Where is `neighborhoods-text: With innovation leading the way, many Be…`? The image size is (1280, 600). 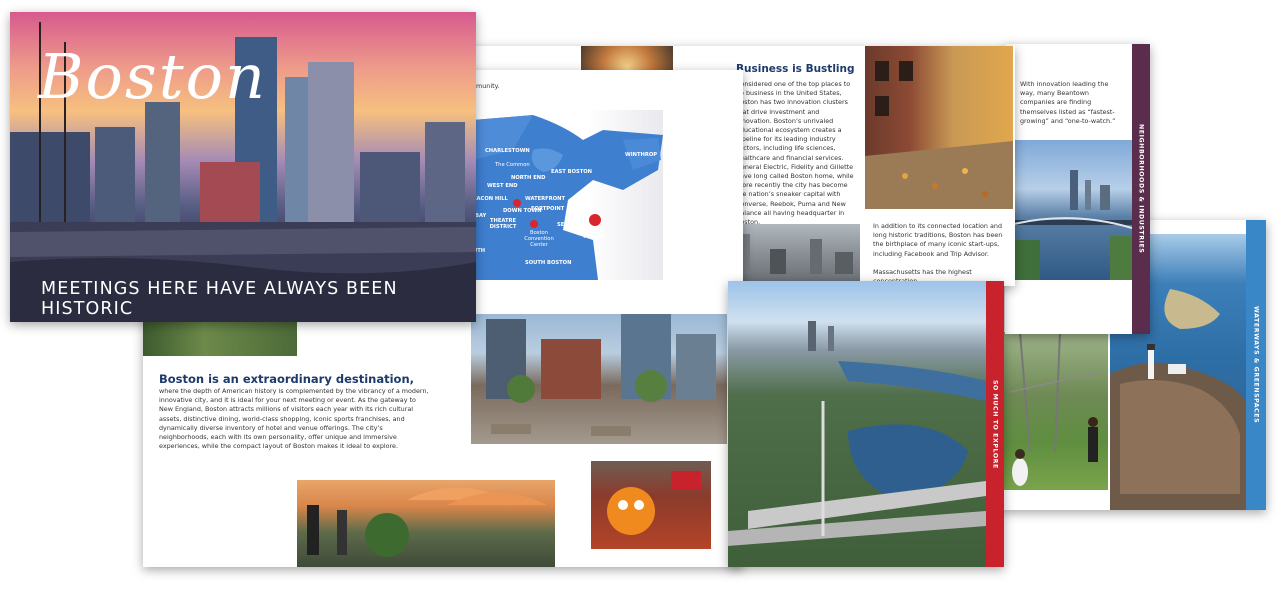
neighborhoods-text: With innovation leading the way, many Be… is located at coordinates (1068, 102).